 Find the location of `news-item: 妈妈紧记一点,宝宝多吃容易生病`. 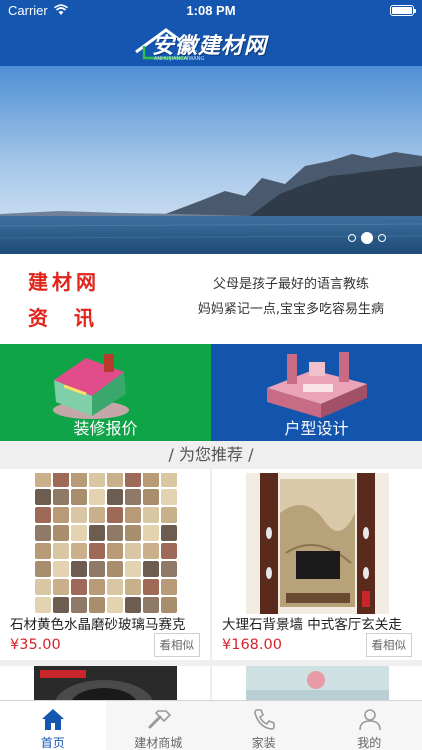

news-item: 妈妈紧记一点,宝宝多吃容易生病 is located at coordinates (291, 309).